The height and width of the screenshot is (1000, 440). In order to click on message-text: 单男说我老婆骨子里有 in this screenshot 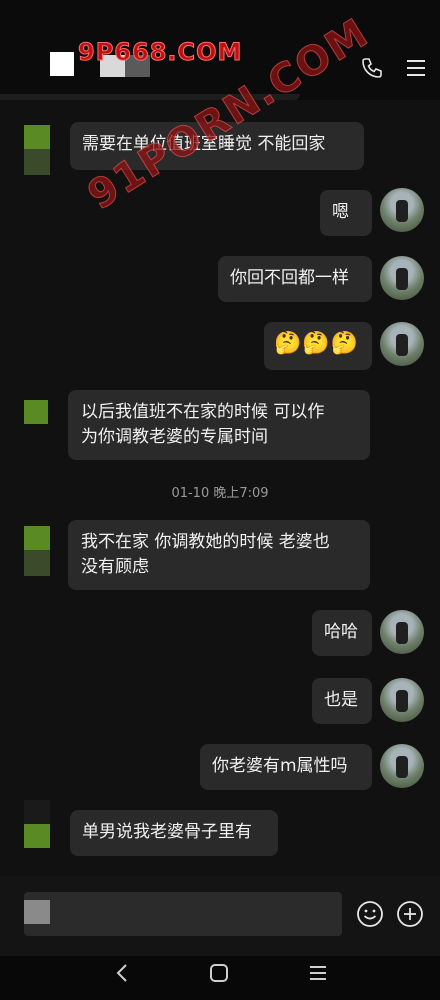, I will do `click(167, 832)`.